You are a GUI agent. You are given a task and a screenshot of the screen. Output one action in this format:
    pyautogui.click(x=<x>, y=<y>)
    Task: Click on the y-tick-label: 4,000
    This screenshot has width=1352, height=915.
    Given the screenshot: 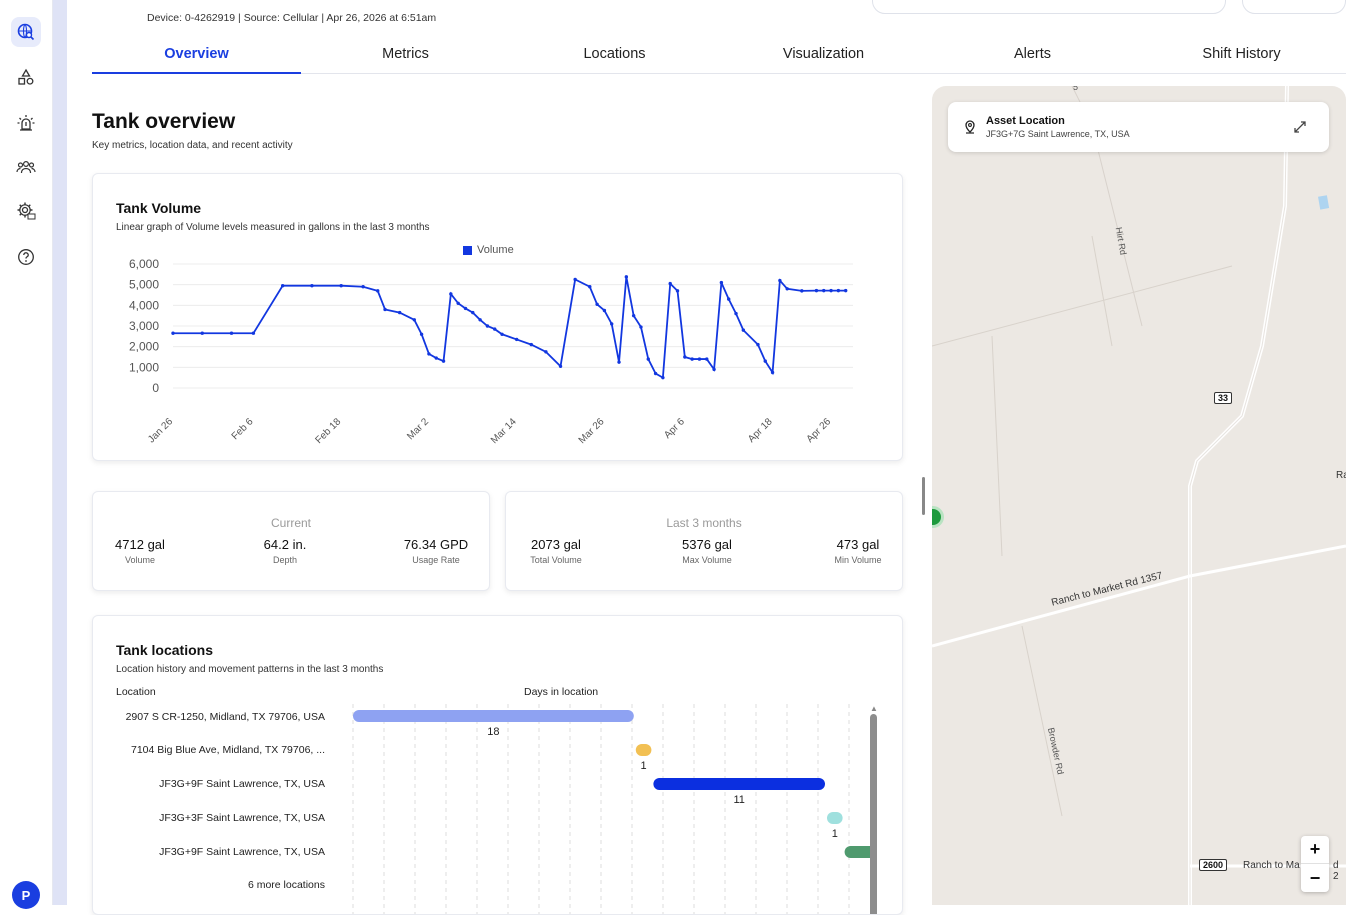 What is the action you would take?
    pyautogui.click(x=144, y=305)
    